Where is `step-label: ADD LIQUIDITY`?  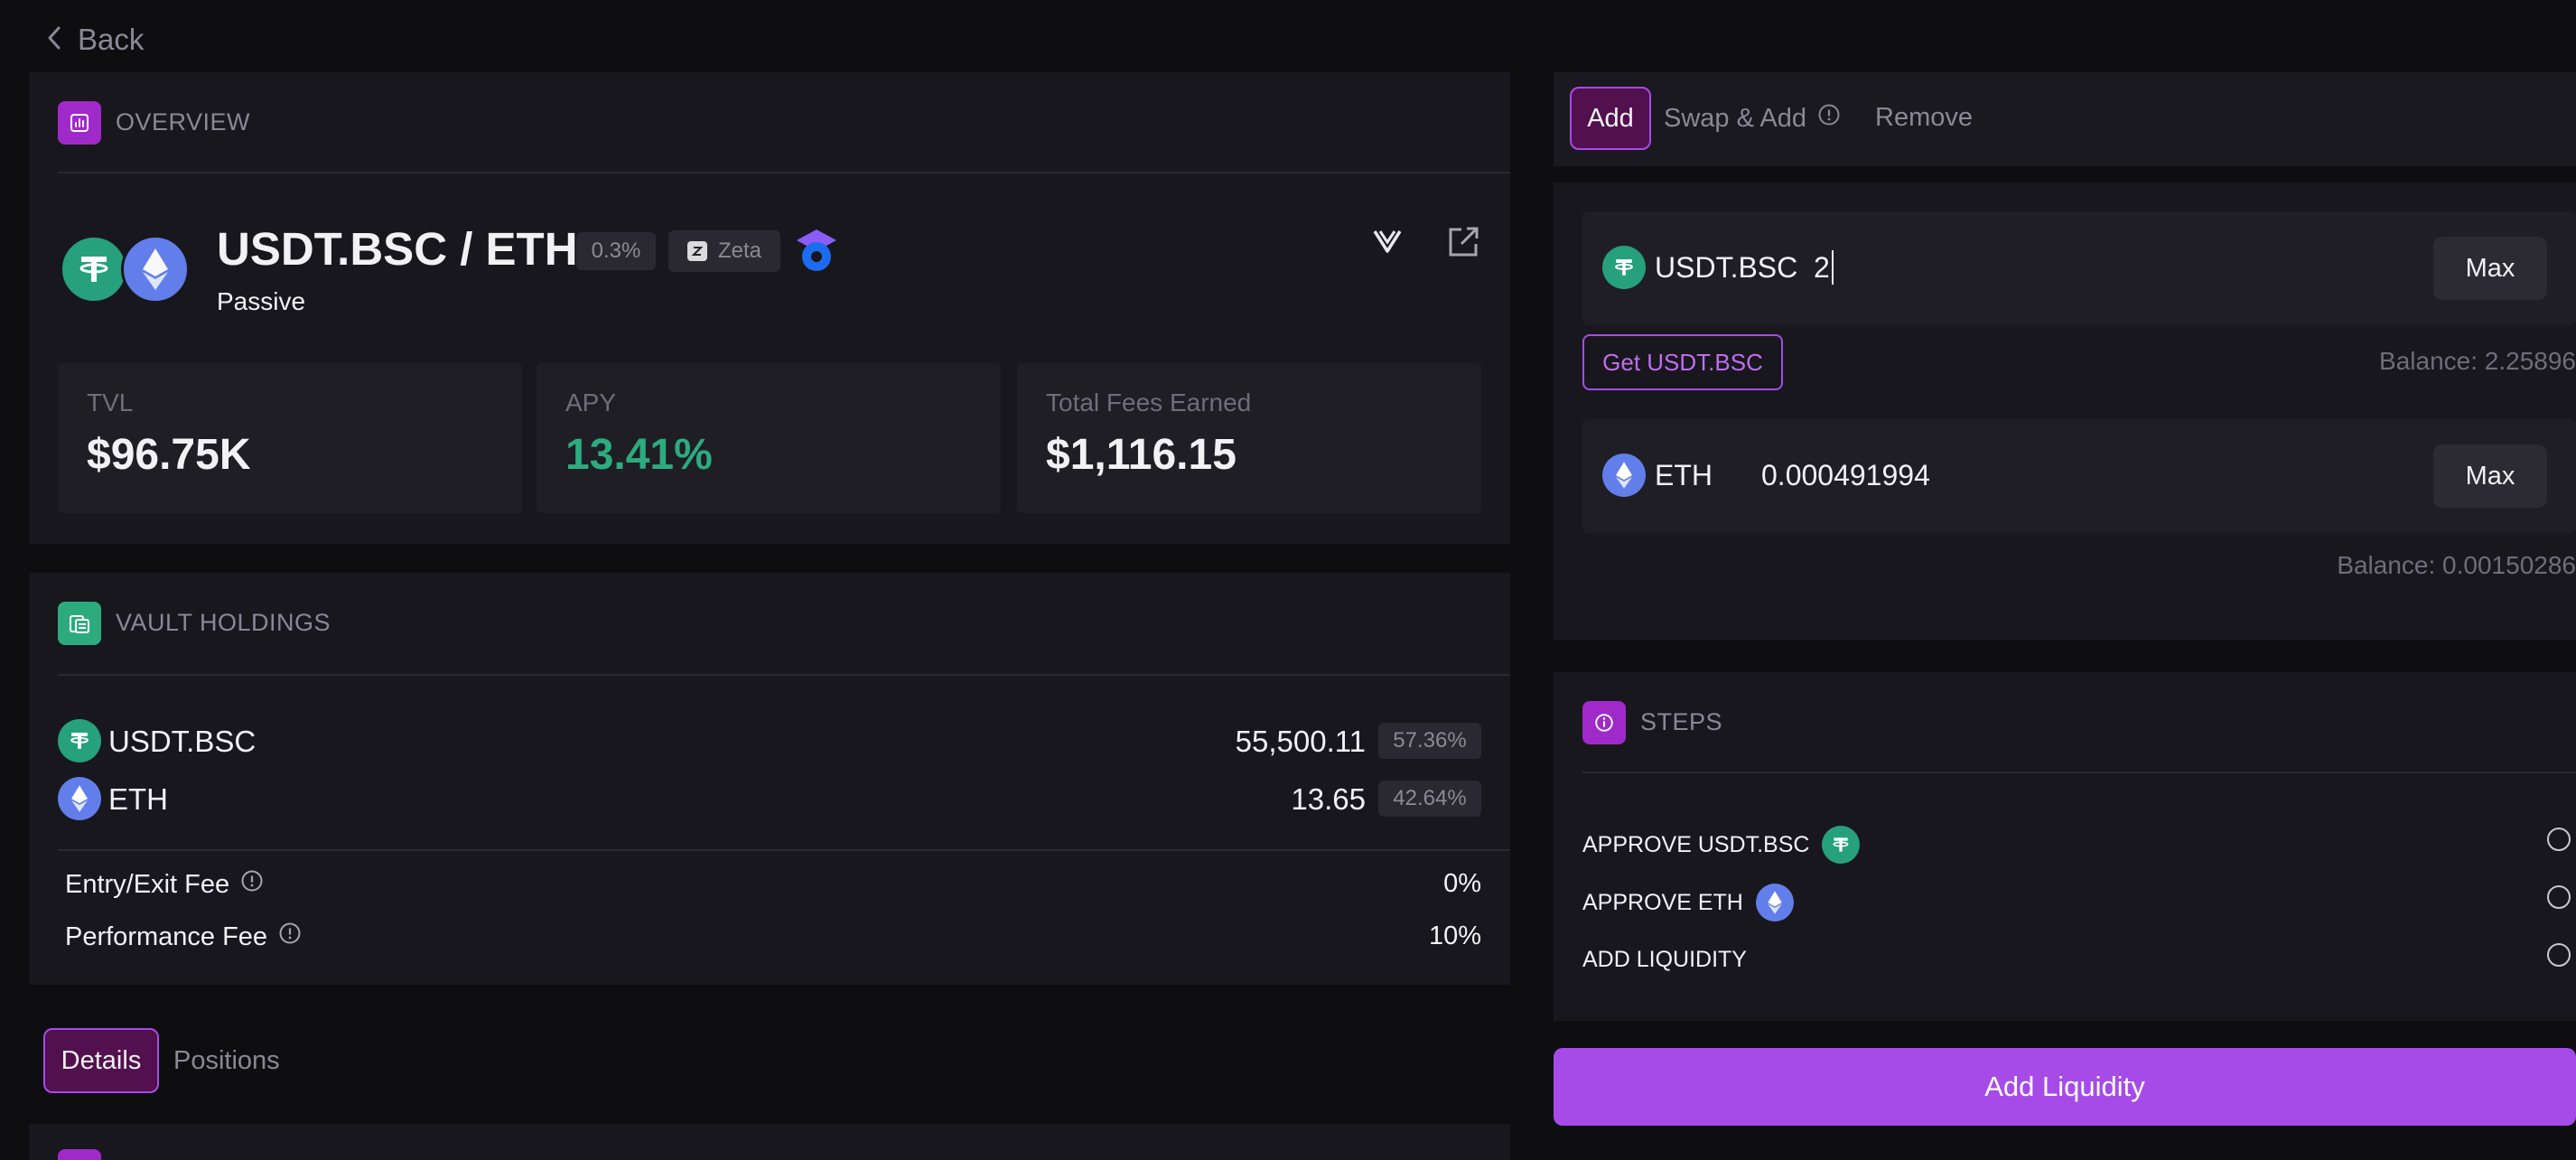
step-label: ADD LIQUIDITY is located at coordinates (1664, 959).